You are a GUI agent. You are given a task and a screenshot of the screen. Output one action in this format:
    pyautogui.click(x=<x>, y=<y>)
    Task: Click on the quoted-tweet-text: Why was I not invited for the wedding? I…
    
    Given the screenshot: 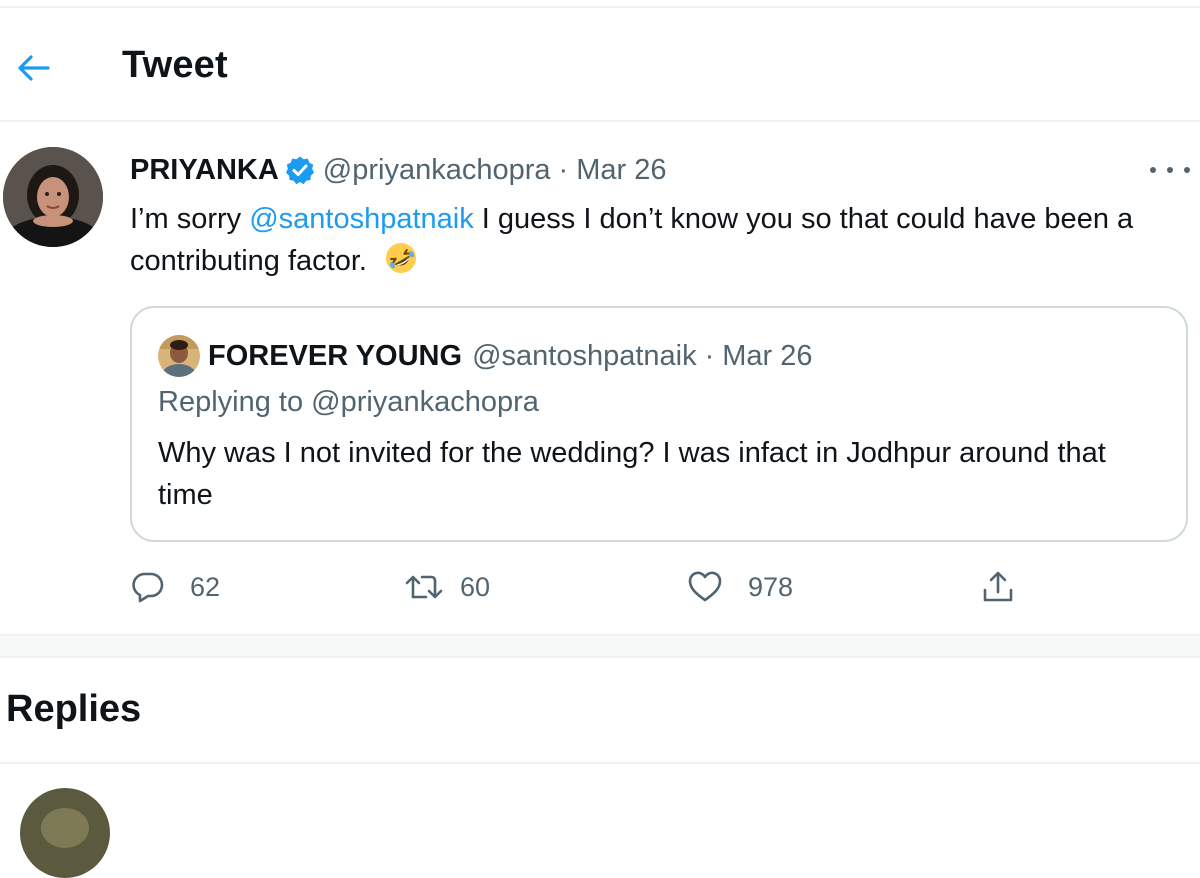 What is the action you would take?
    pyautogui.click(x=632, y=474)
    